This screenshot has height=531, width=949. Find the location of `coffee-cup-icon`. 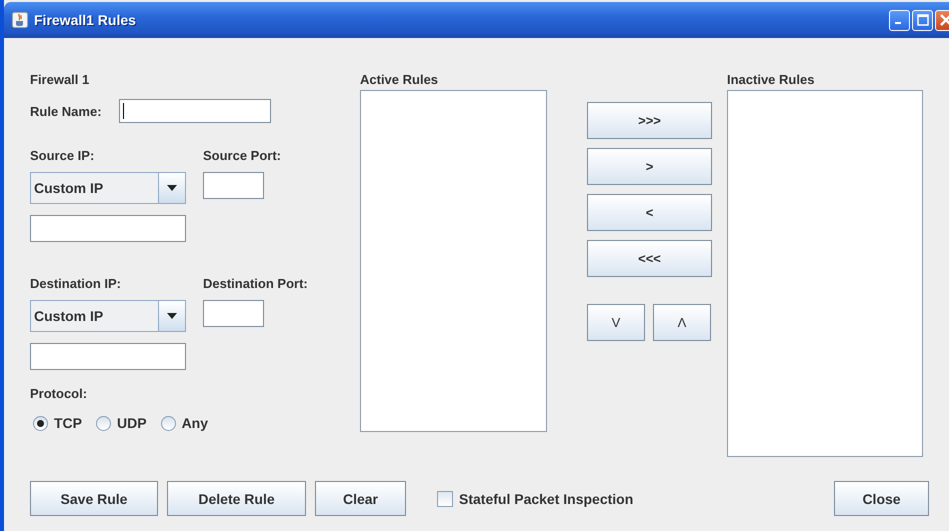

coffee-cup-icon is located at coordinates (20, 20).